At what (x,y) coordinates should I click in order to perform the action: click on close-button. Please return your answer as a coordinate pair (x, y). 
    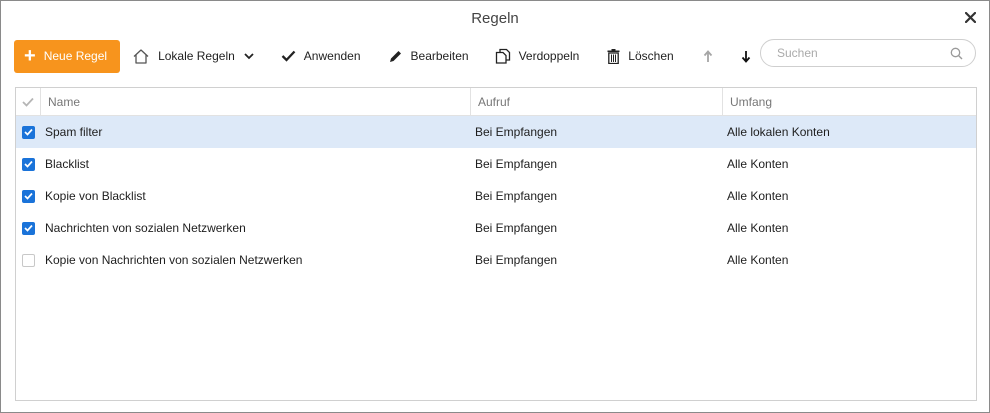
    Looking at the image, I should click on (970, 17).